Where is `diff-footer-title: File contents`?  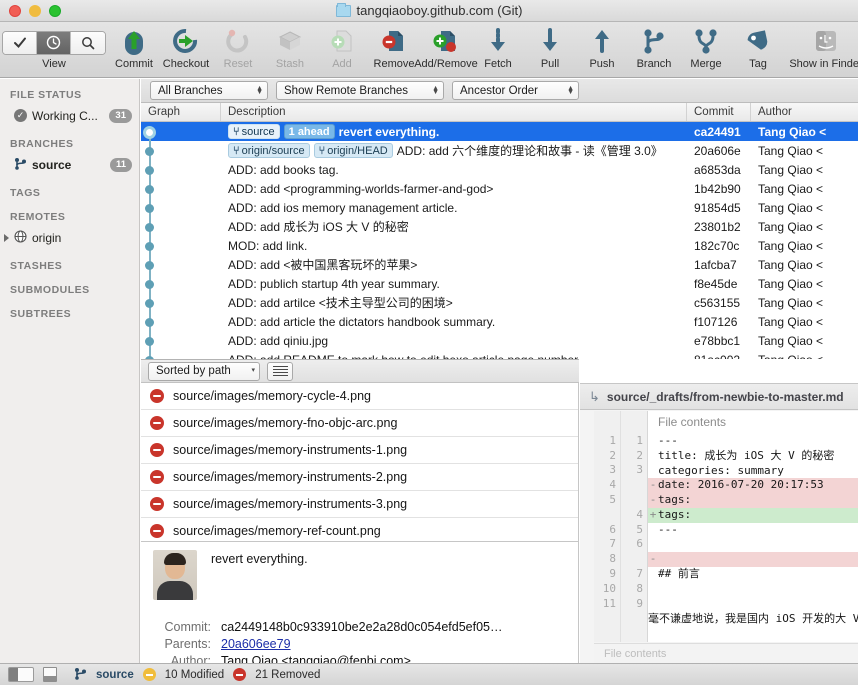
diff-footer-title: File contents is located at coordinates (726, 653).